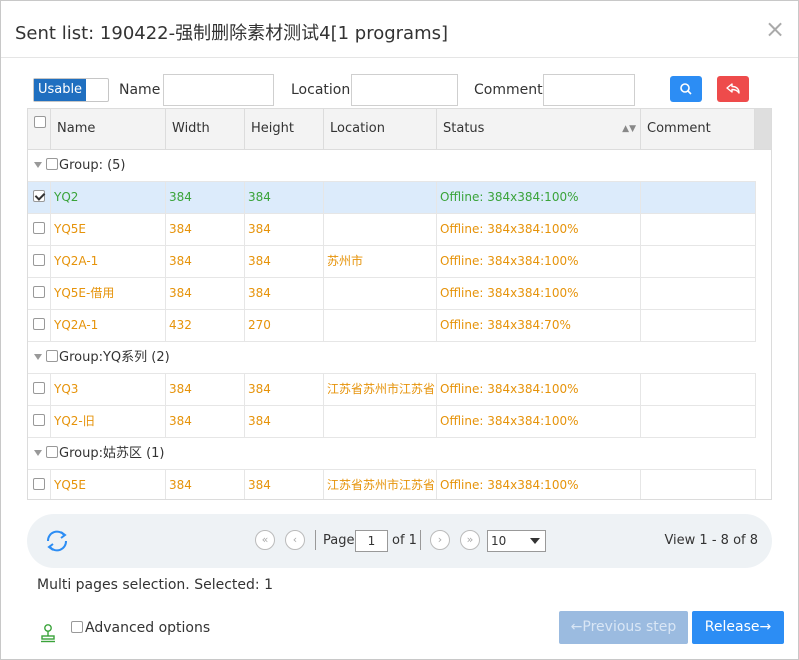  Describe the element at coordinates (539, 129) in the screenshot. I see `header-status: Status ▲▼` at that location.